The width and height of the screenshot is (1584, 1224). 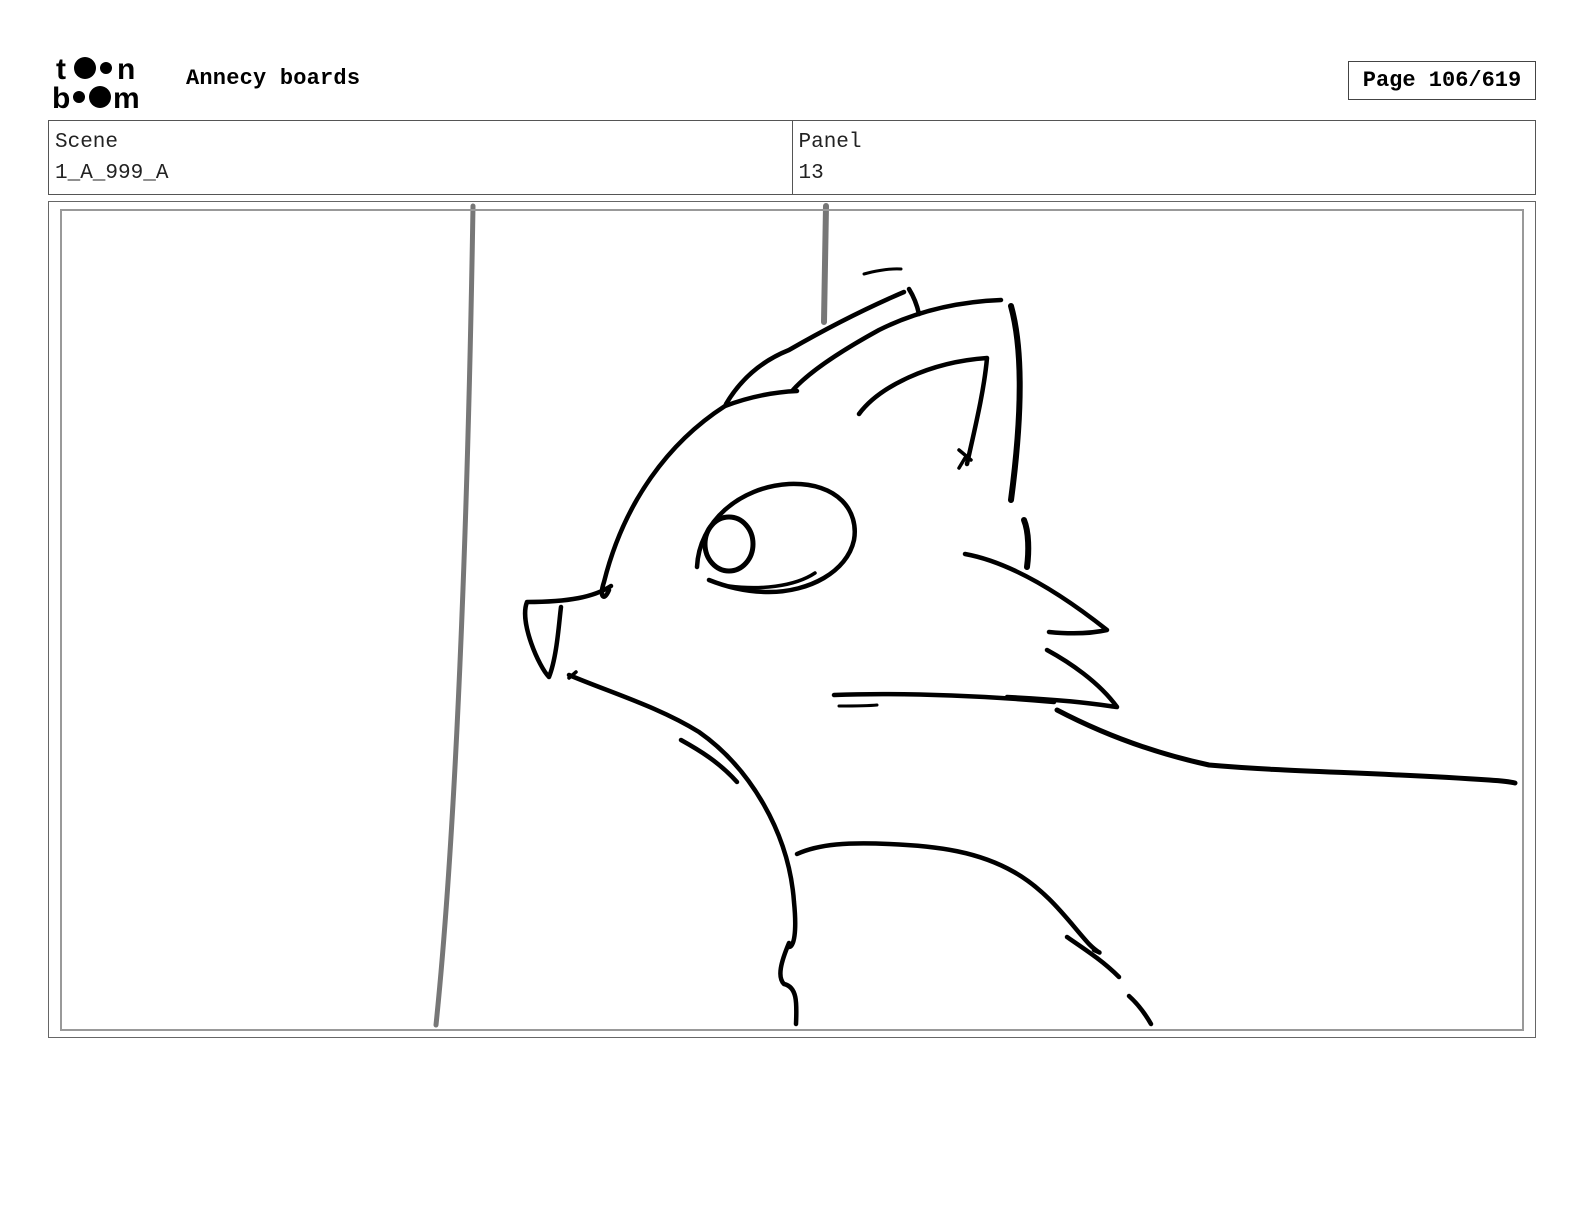 What do you see at coordinates (830, 142) in the screenshot?
I see `panel-label: Panel` at bounding box center [830, 142].